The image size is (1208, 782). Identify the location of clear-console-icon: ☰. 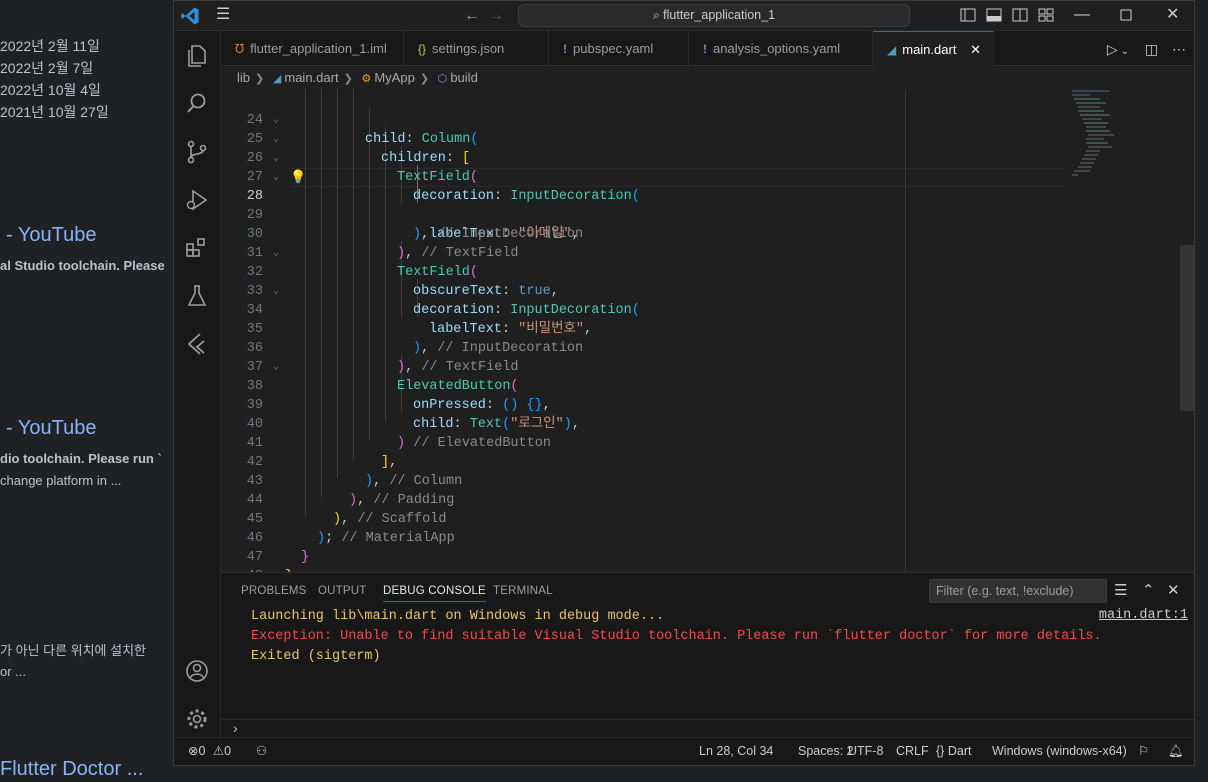
(1120, 591).